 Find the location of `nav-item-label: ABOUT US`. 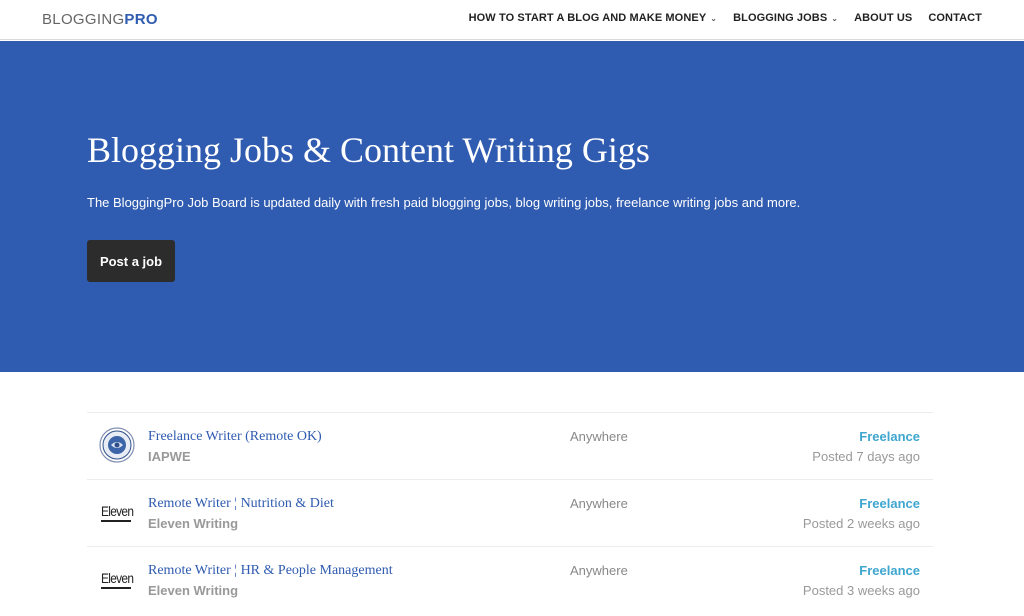

nav-item-label: ABOUT US is located at coordinates (883, 18).